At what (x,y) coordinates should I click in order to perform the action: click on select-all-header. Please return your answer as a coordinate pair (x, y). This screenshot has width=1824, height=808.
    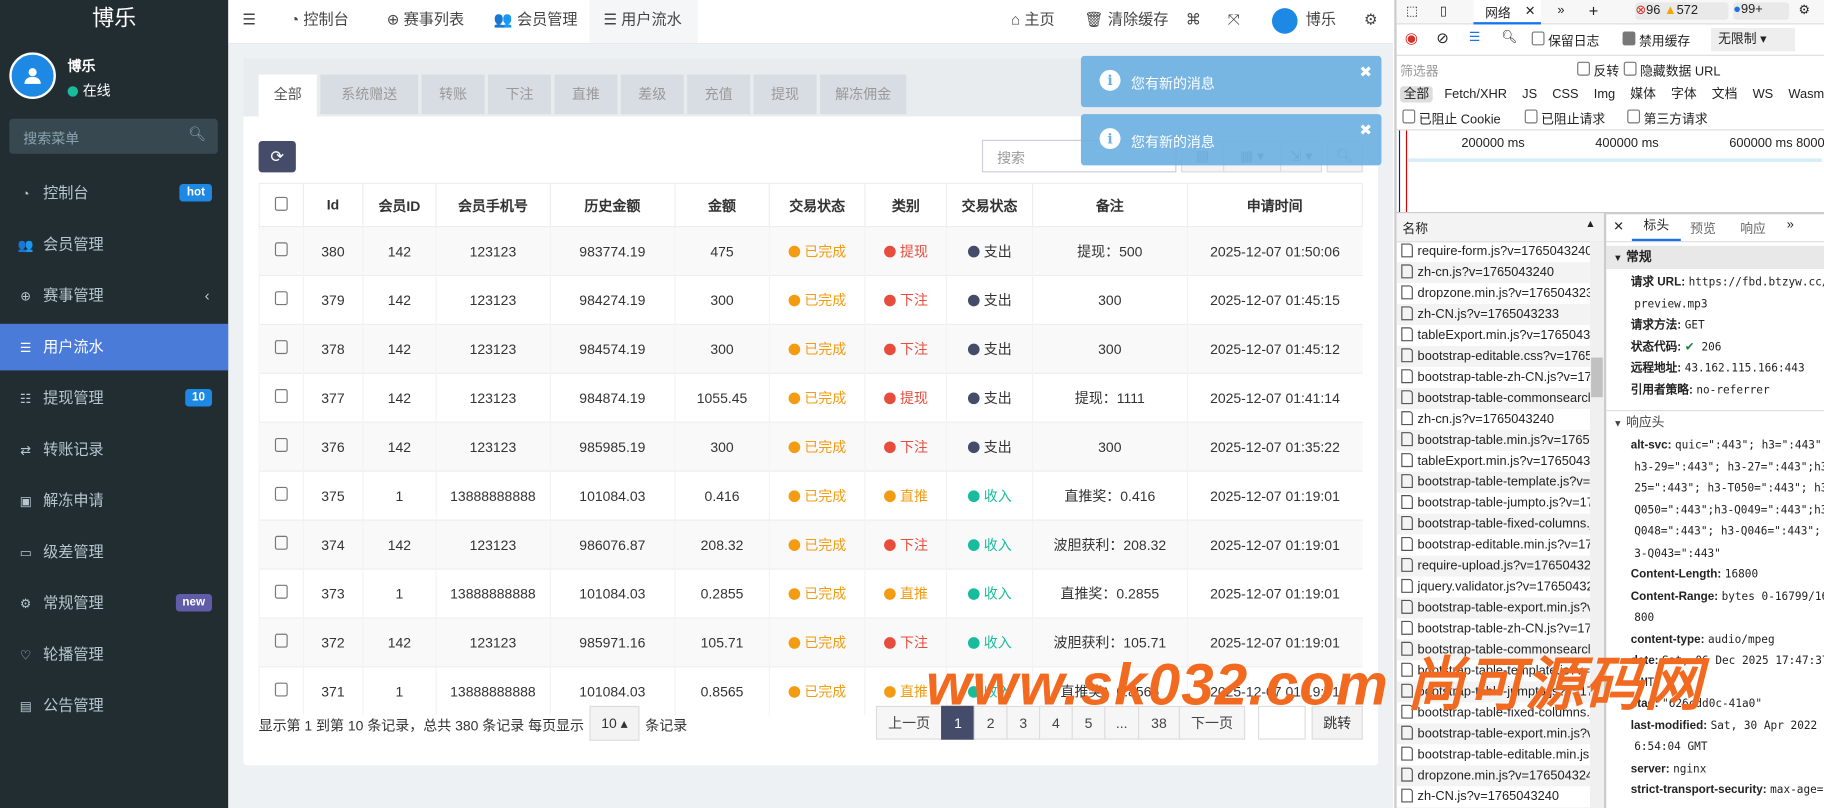
    Looking at the image, I should click on (281, 205).